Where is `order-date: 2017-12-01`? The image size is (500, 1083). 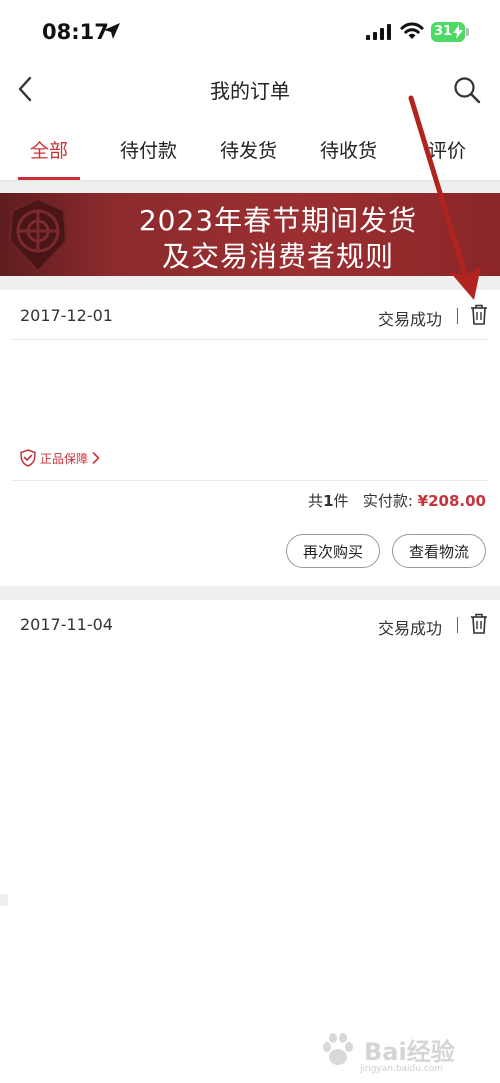 order-date: 2017-12-01 is located at coordinates (66, 315).